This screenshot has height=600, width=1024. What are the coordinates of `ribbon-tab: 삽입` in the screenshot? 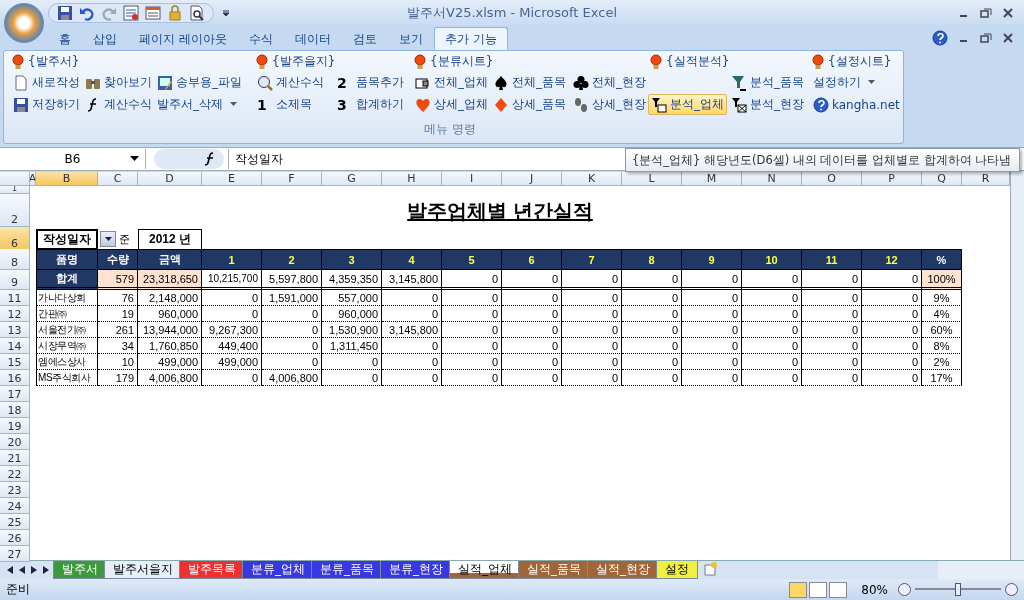 It's located at (105, 38).